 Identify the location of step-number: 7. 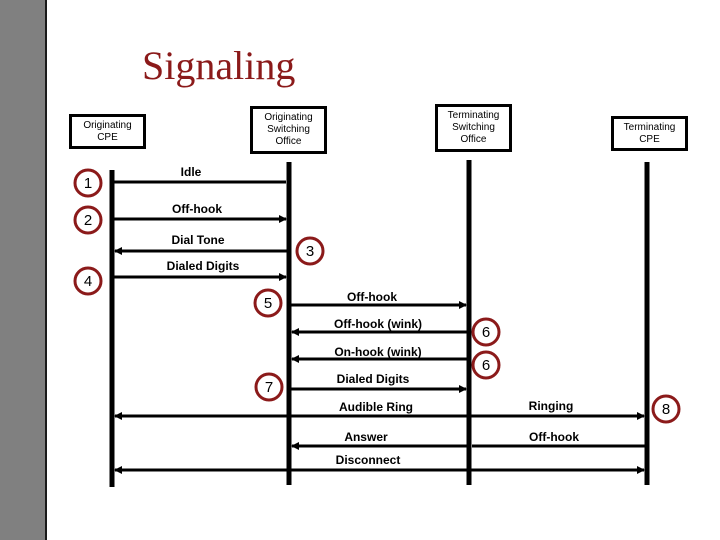
(269, 387).